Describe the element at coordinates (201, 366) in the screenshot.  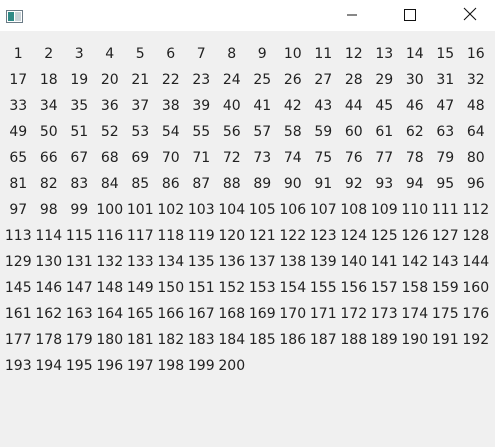
I see `number-label: 199` at that location.